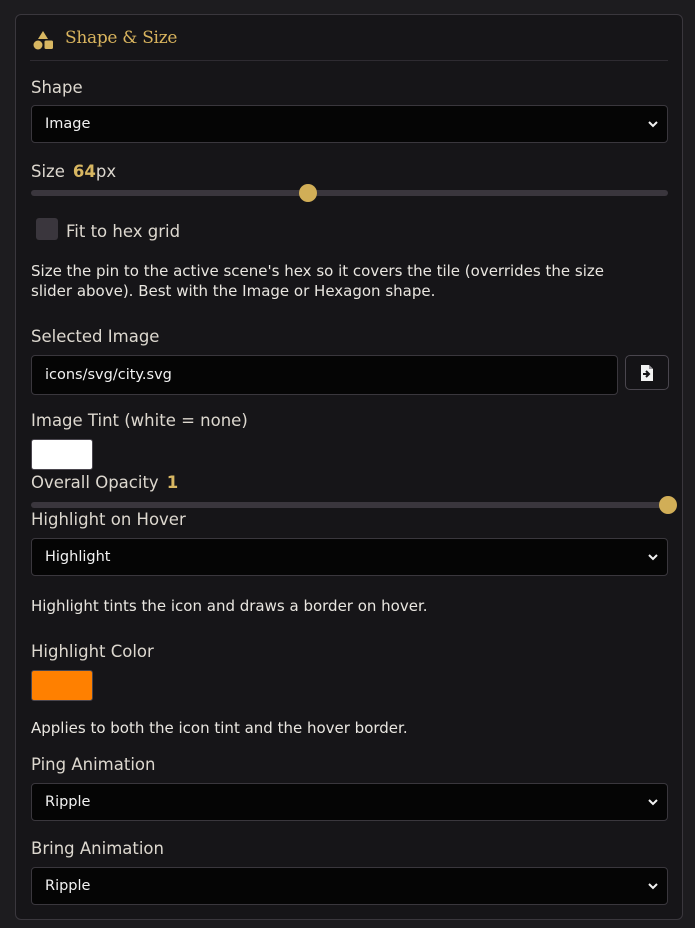  I want to click on panel-header: Shape & Size, so click(349, 38).